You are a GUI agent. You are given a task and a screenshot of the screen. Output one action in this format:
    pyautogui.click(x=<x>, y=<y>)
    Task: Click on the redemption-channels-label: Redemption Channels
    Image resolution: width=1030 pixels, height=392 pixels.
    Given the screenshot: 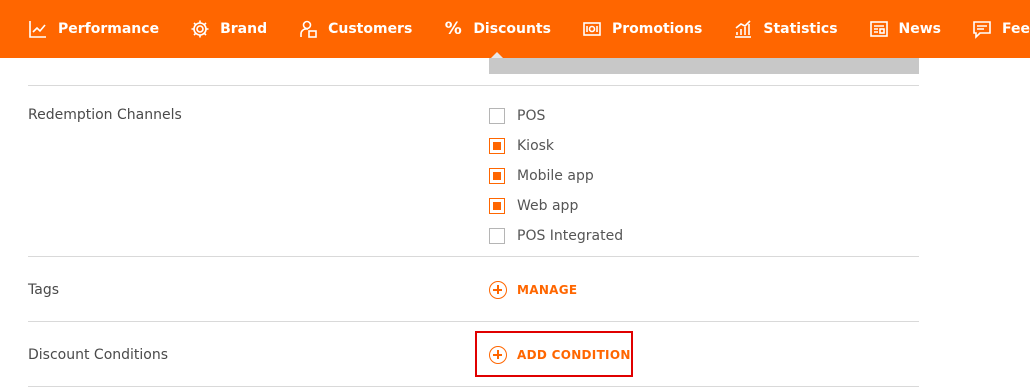 What is the action you would take?
    pyautogui.click(x=105, y=115)
    